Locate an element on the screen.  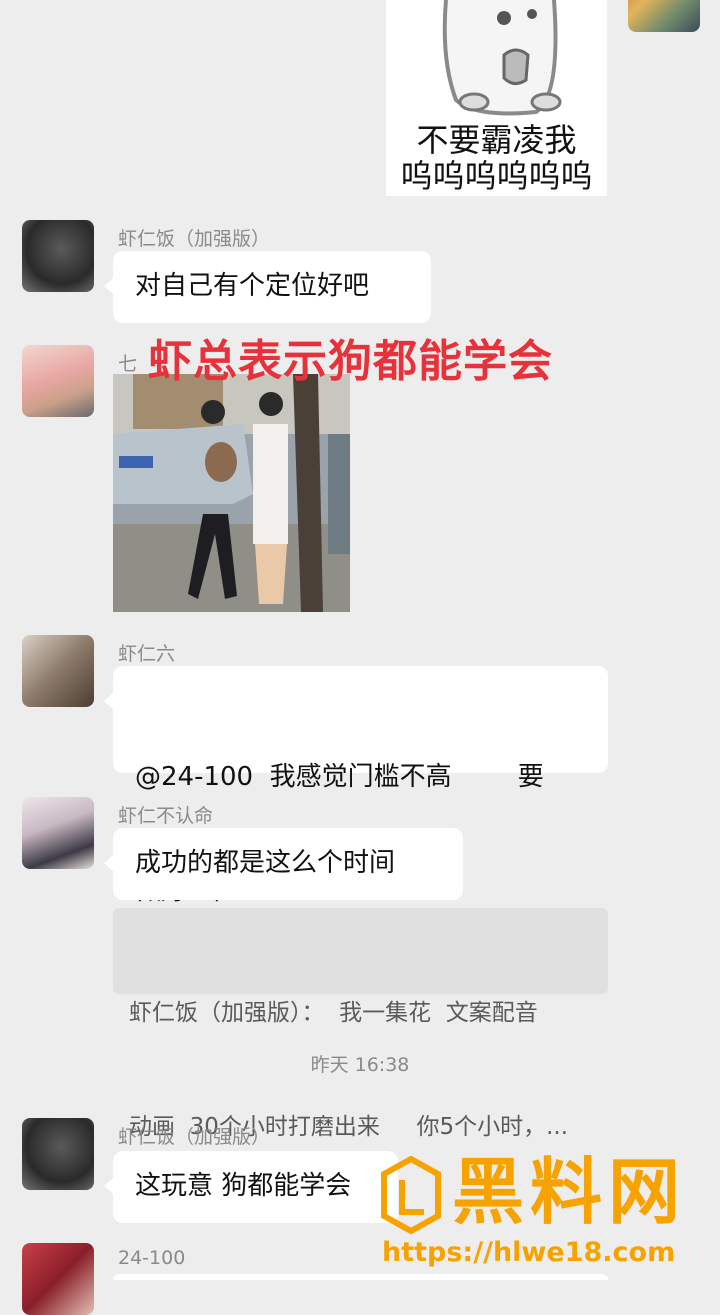
sender-name: 虾仁不认命 is located at coordinates (166, 816).